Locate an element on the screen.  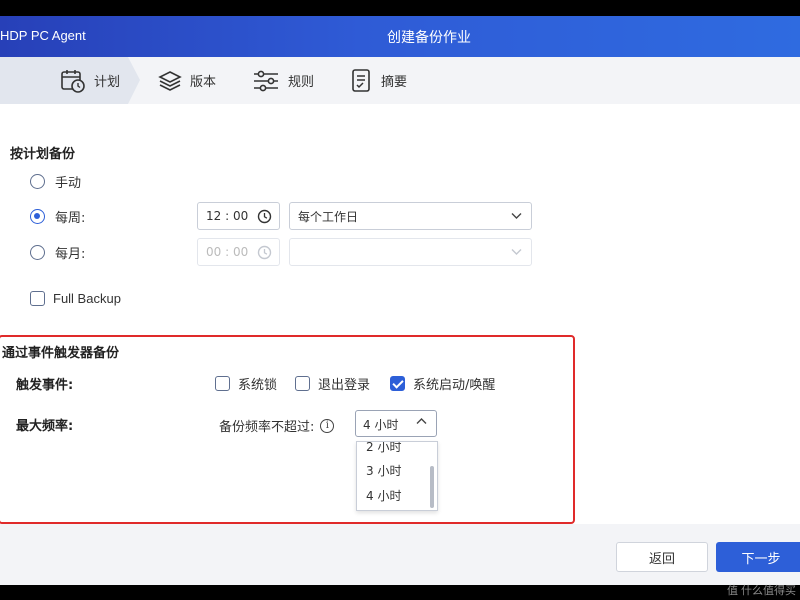
weekly-time-field: 12 : 00 is located at coordinates (238, 216).